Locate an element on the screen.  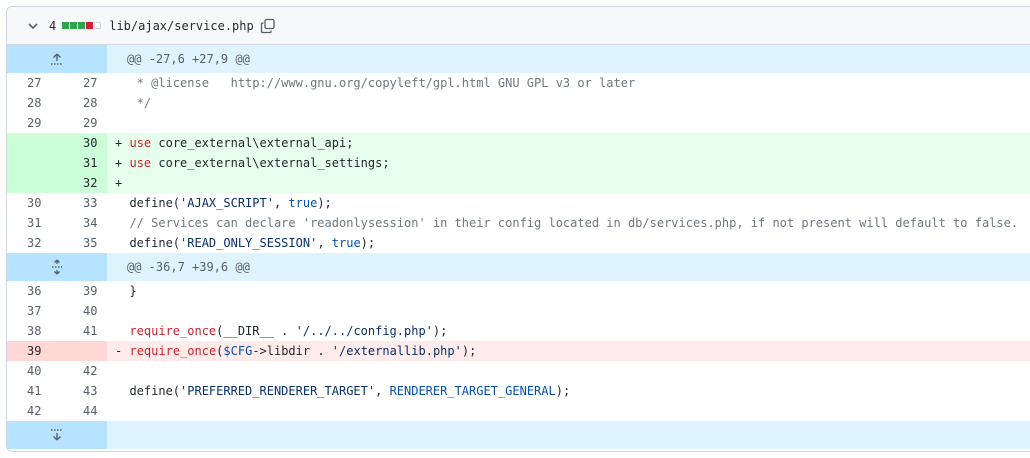
diff-line: 40 42 is located at coordinates (518, 371).